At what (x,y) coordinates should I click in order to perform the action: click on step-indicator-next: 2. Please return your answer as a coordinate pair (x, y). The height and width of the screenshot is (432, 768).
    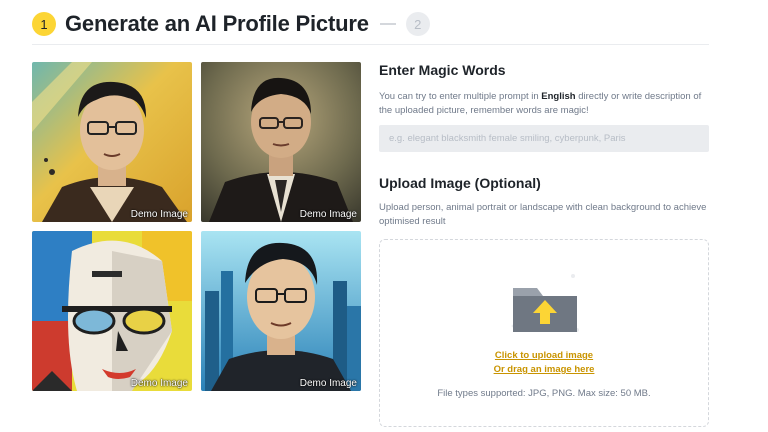
    Looking at the image, I should click on (417, 24).